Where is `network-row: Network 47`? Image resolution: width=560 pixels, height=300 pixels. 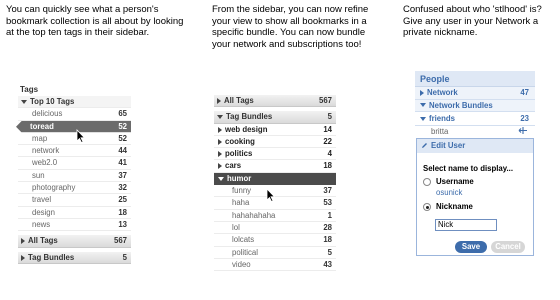 network-row: Network 47 is located at coordinates (475, 93).